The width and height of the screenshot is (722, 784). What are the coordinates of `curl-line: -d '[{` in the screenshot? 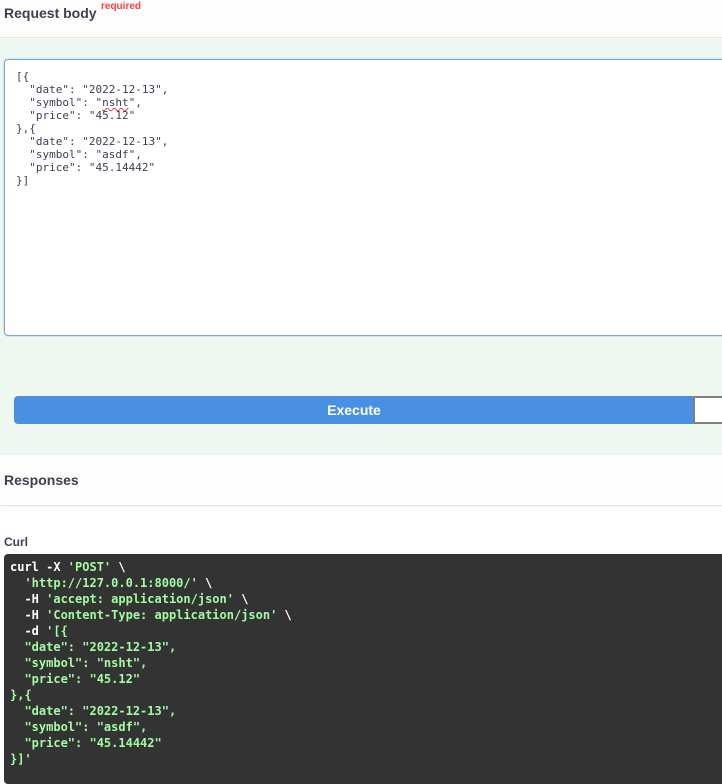 It's located at (39, 631).